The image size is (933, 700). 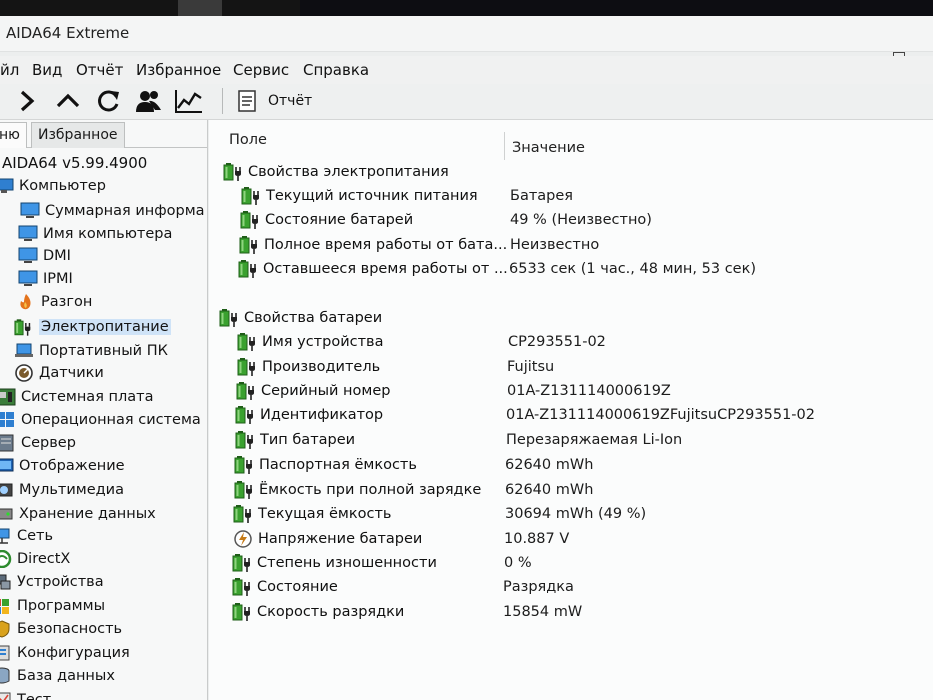 What do you see at coordinates (13, 135) in the screenshot?
I see `tab-menu: ню` at bounding box center [13, 135].